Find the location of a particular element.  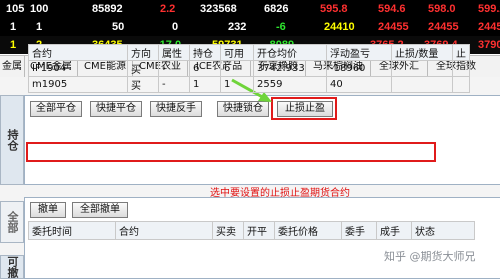

quote-cell: 85892 is located at coordinates (107, 9).